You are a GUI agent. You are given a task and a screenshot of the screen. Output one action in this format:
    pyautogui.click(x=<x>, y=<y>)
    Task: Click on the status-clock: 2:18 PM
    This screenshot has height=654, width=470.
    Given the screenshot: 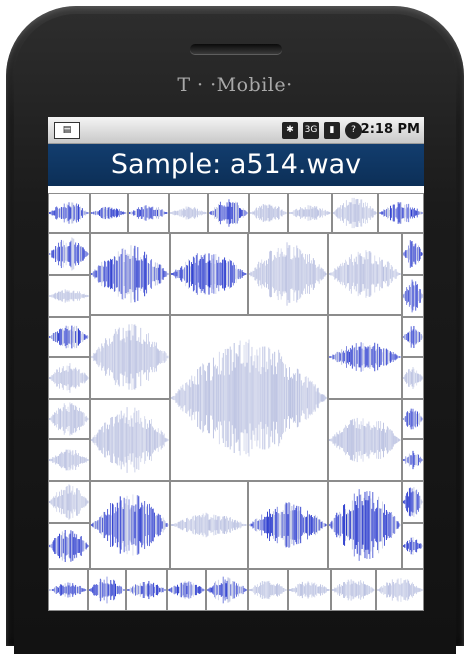 What is the action you would take?
    pyautogui.click(x=390, y=129)
    